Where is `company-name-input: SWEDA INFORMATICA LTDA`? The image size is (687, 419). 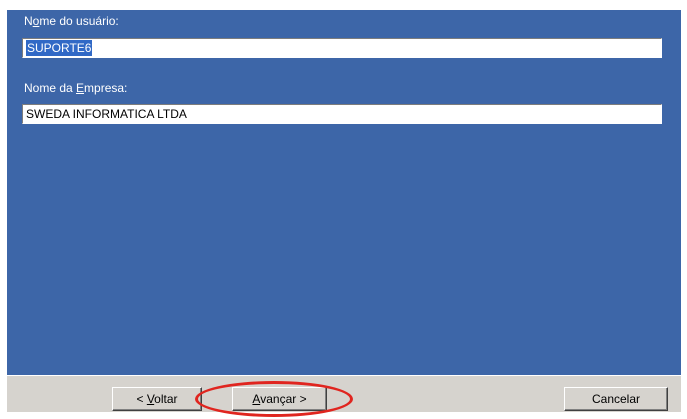 company-name-input: SWEDA INFORMATICA LTDA is located at coordinates (342, 114).